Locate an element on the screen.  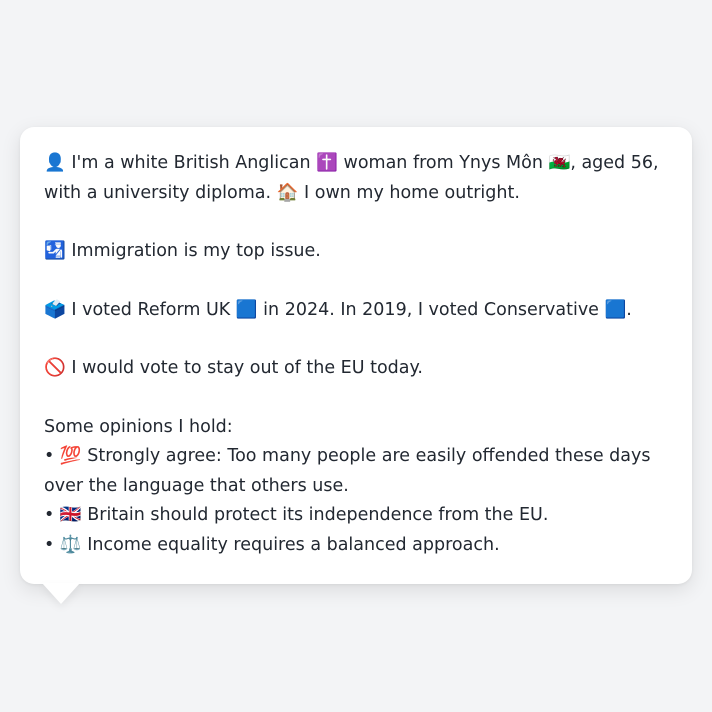
intro-text-1: I'm a white British Anglican is located at coordinates (191, 163).